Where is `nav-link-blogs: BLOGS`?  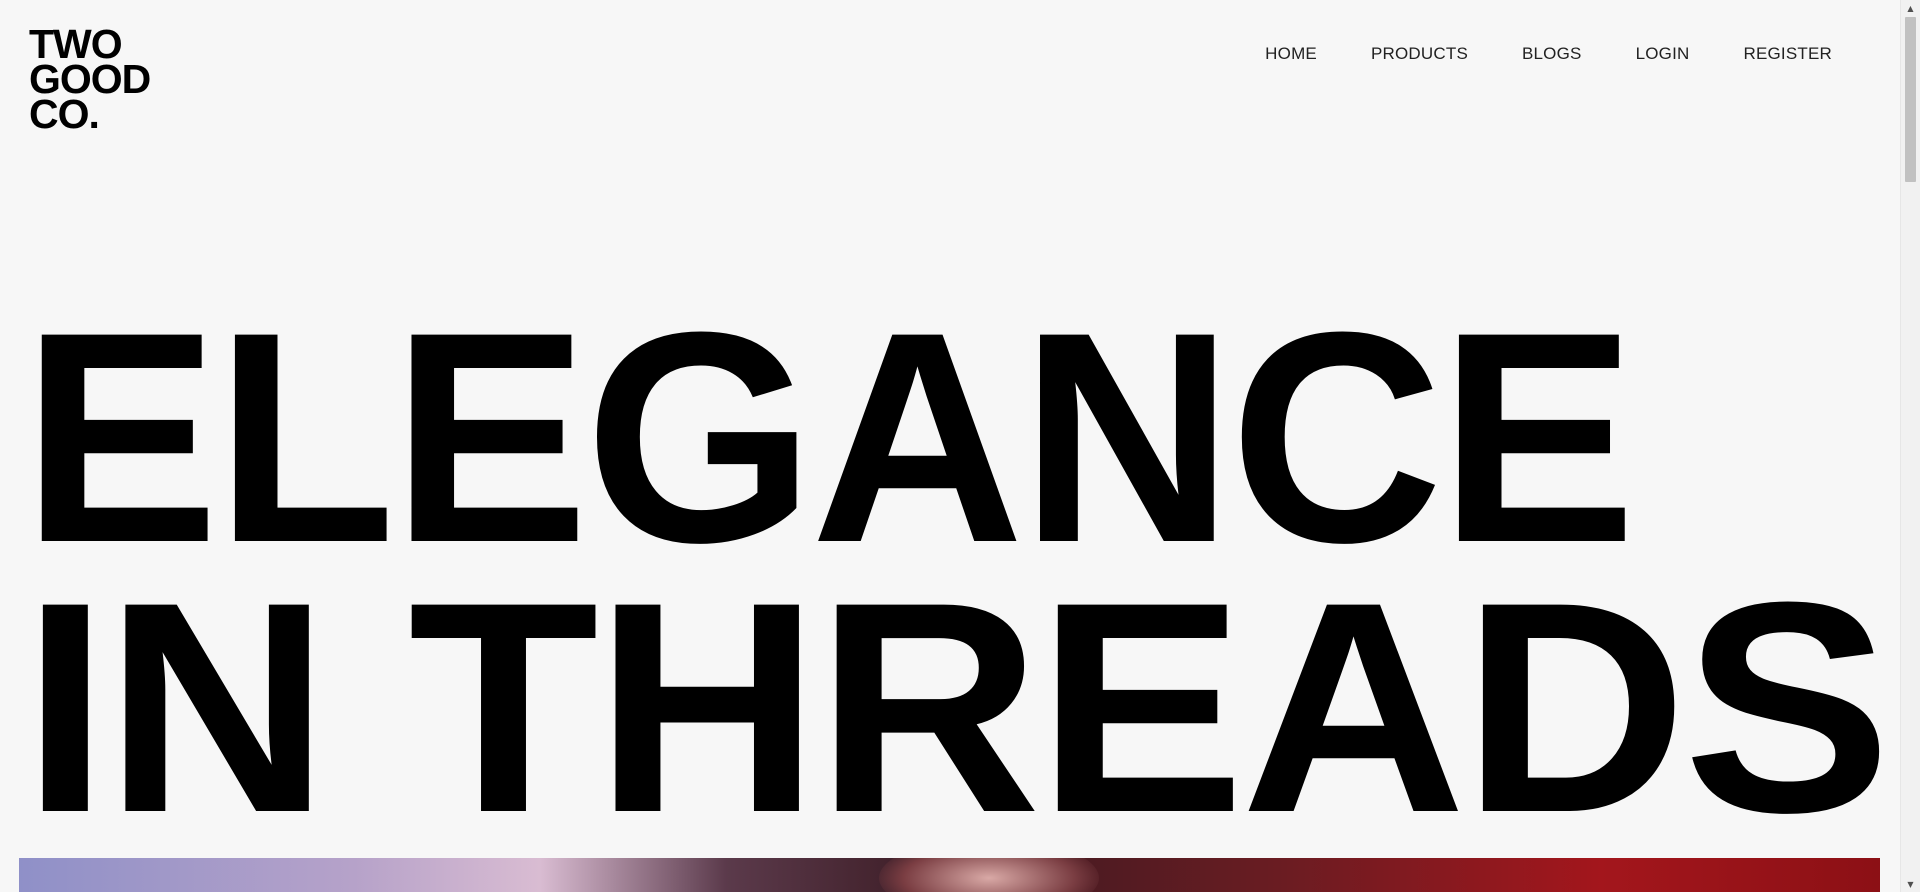
nav-link-blogs: BLOGS is located at coordinates (1552, 54).